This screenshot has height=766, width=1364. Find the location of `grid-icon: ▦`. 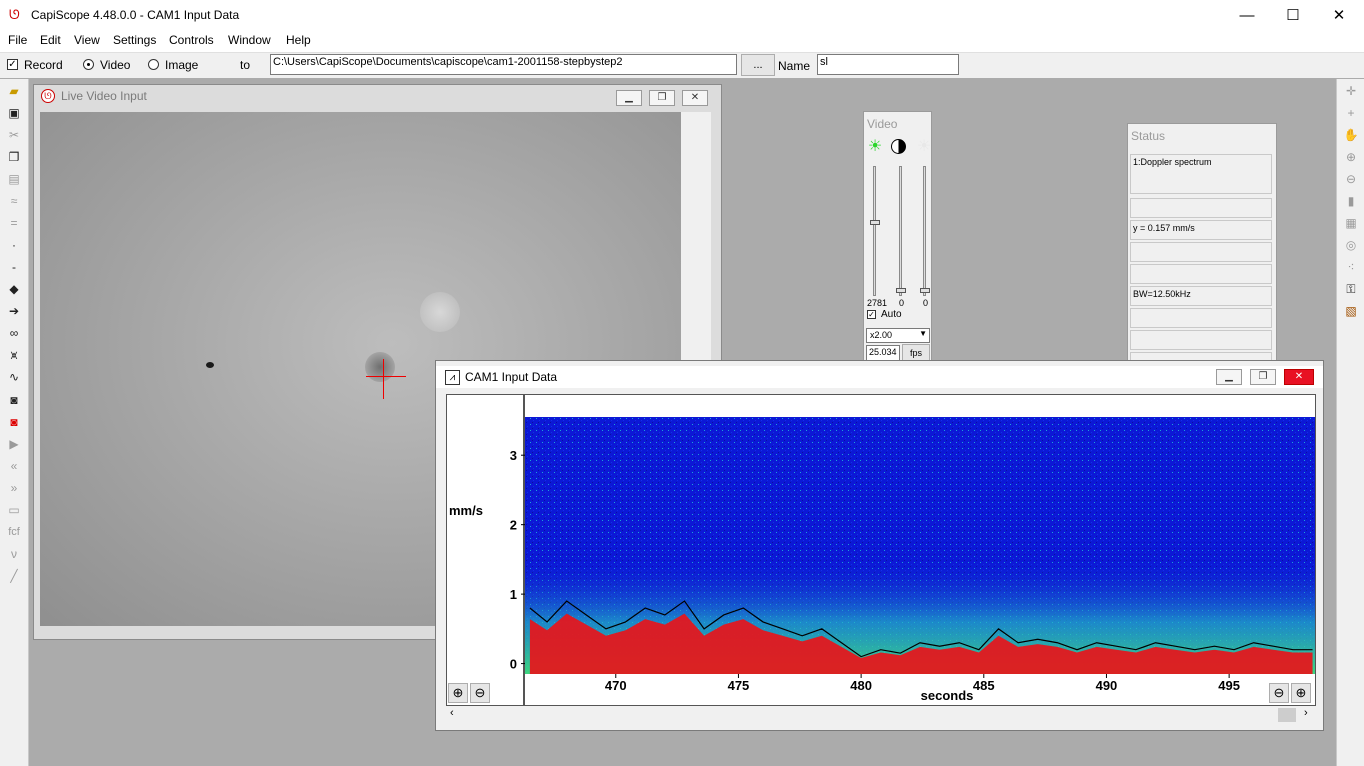

grid-icon: ▦ is located at coordinates (1351, 223).